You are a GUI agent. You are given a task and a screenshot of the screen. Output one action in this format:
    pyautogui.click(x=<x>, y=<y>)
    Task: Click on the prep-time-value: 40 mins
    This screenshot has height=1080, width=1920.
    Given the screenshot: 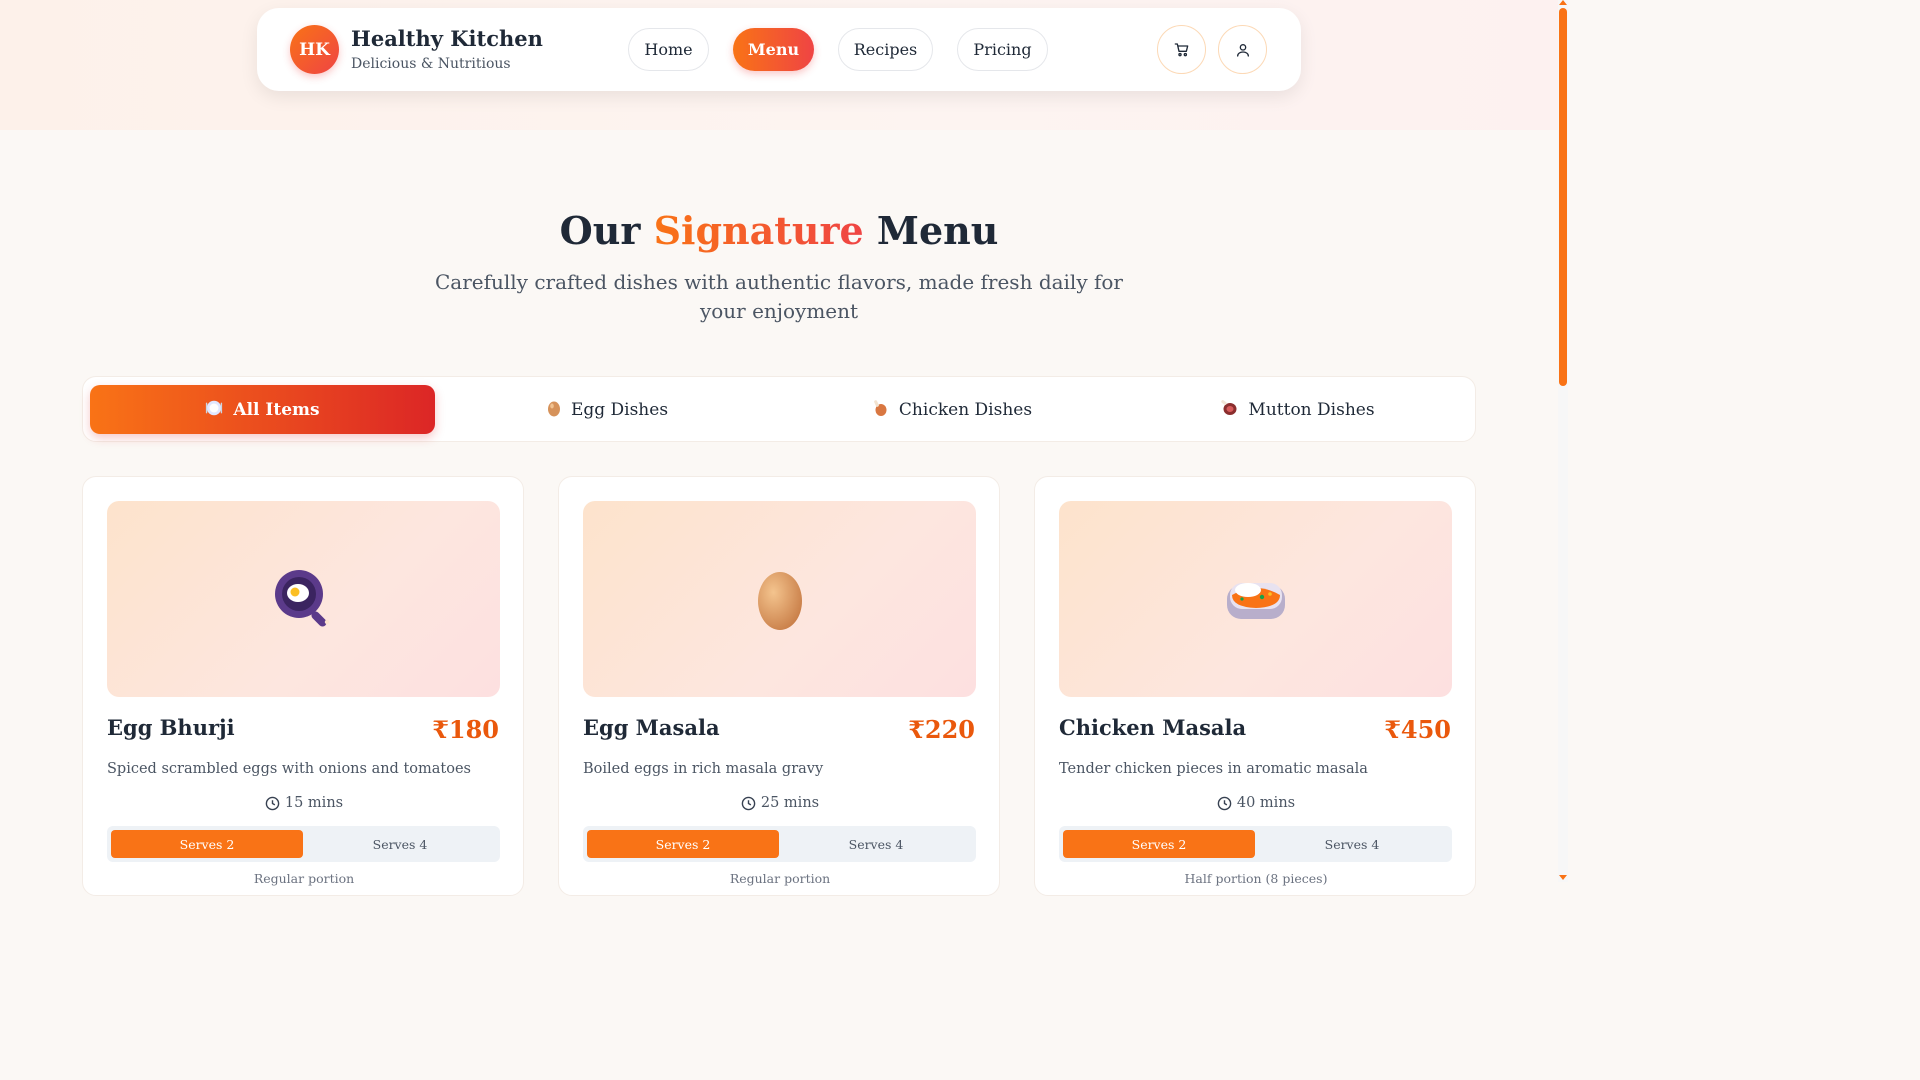 What is the action you would take?
    pyautogui.click(x=1266, y=803)
    